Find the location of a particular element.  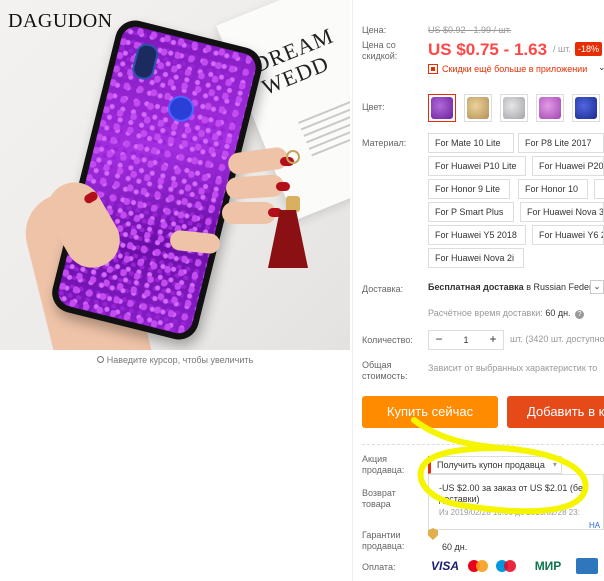

buy-now-button: Купить сейчас is located at coordinates (430, 412).